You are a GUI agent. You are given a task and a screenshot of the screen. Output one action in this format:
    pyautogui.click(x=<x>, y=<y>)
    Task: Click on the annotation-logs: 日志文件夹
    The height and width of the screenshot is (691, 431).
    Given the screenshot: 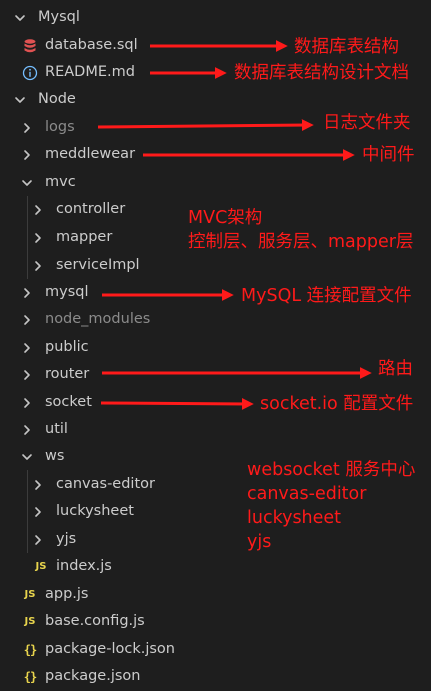 What is the action you would take?
    pyautogui.click(x=367, y=123)
    